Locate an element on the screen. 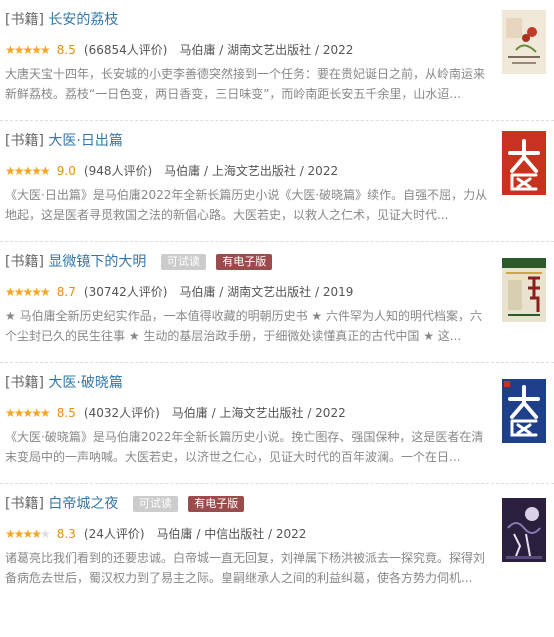 The width and height of the screenshot is (554, 637). rating-count: (24人评价) is located at coordinates (114, 534).